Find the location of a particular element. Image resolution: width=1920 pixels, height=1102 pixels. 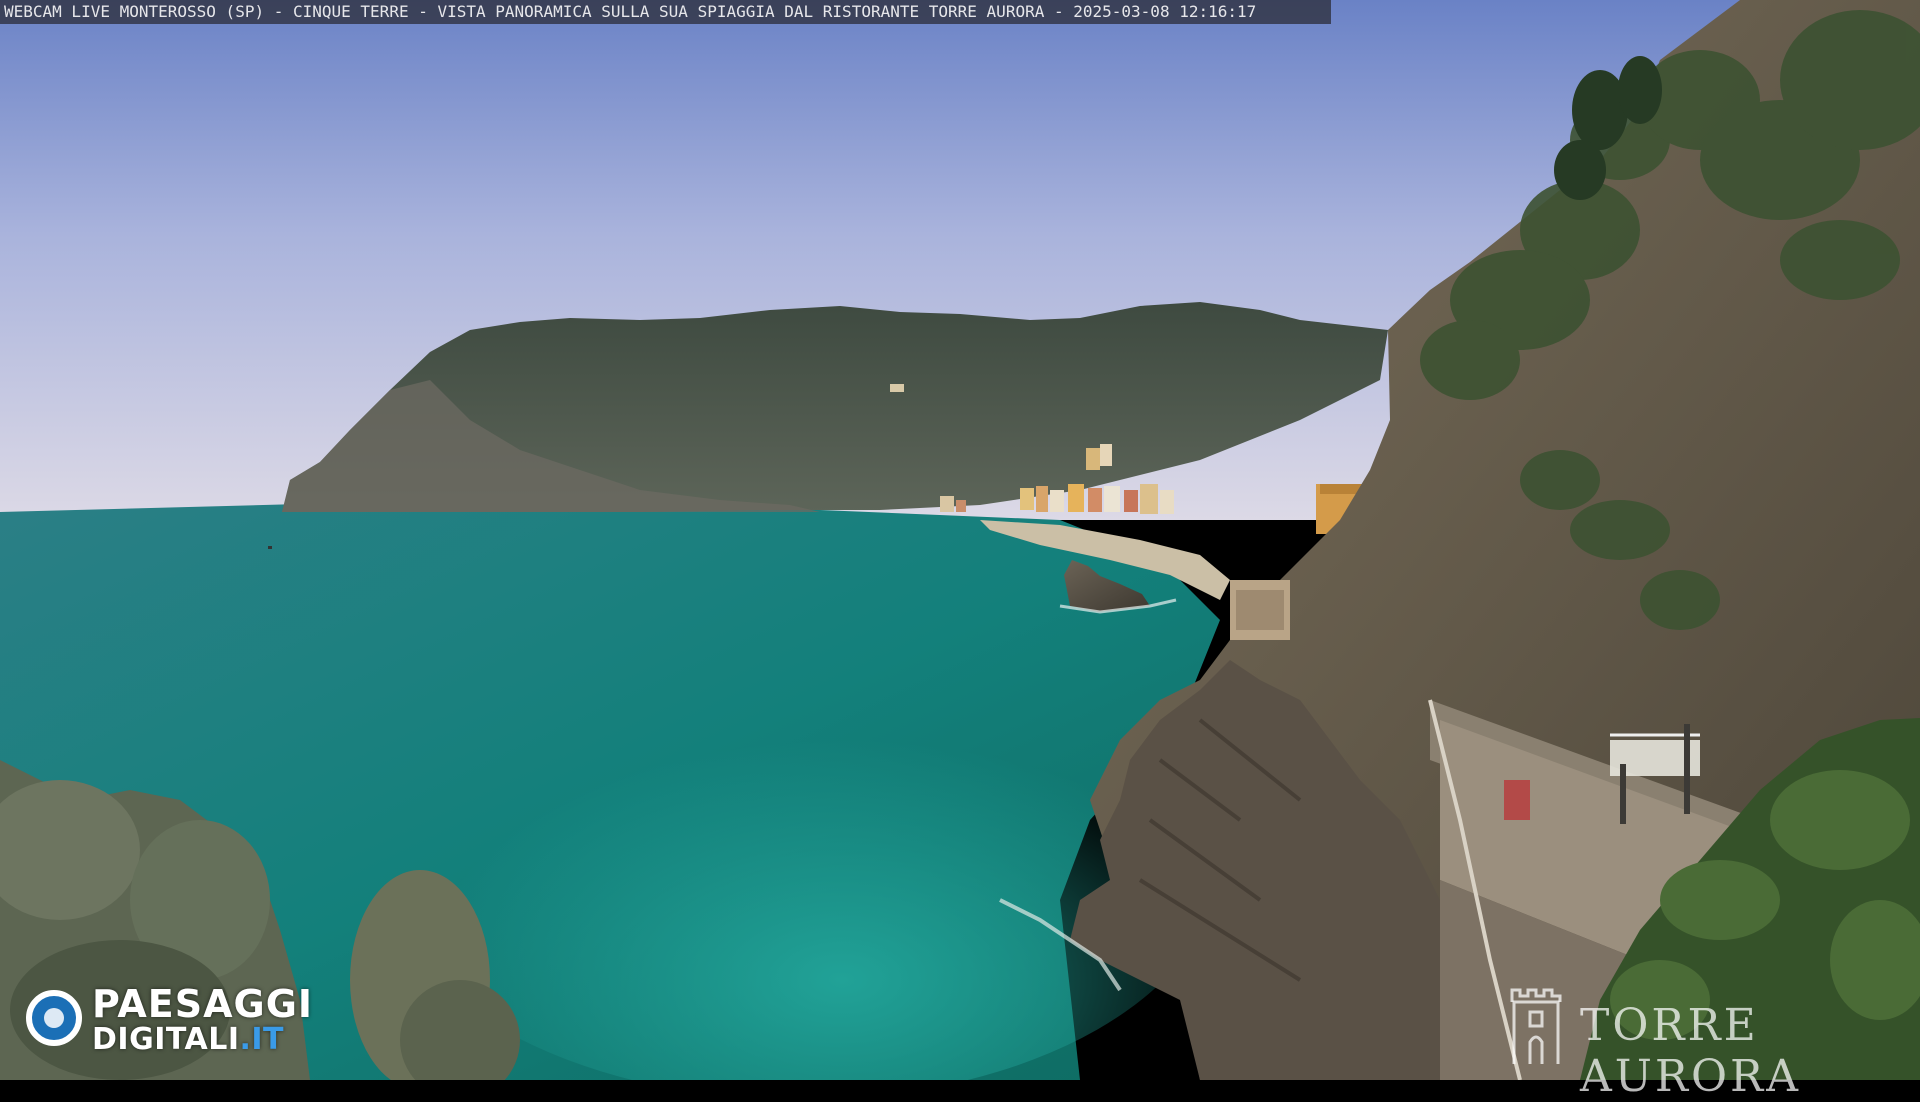

venue-name: TORRE AURORA is located at coordinates (1690, 1051).